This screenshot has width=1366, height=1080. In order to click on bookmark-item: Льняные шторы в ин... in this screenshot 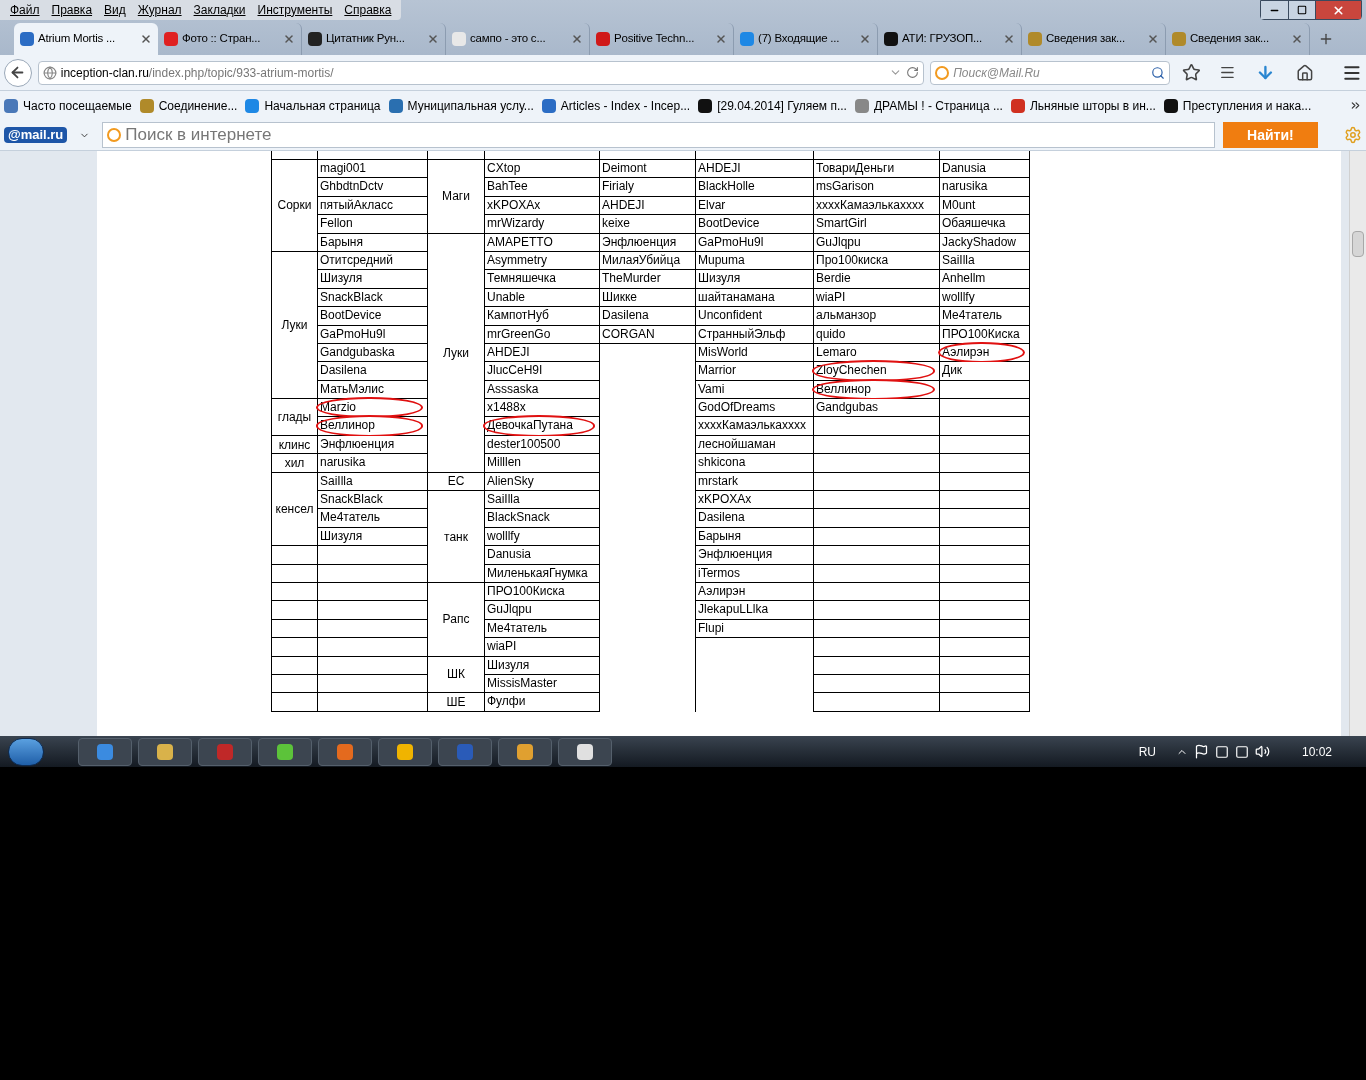, I will do `click(1083, 105)`.